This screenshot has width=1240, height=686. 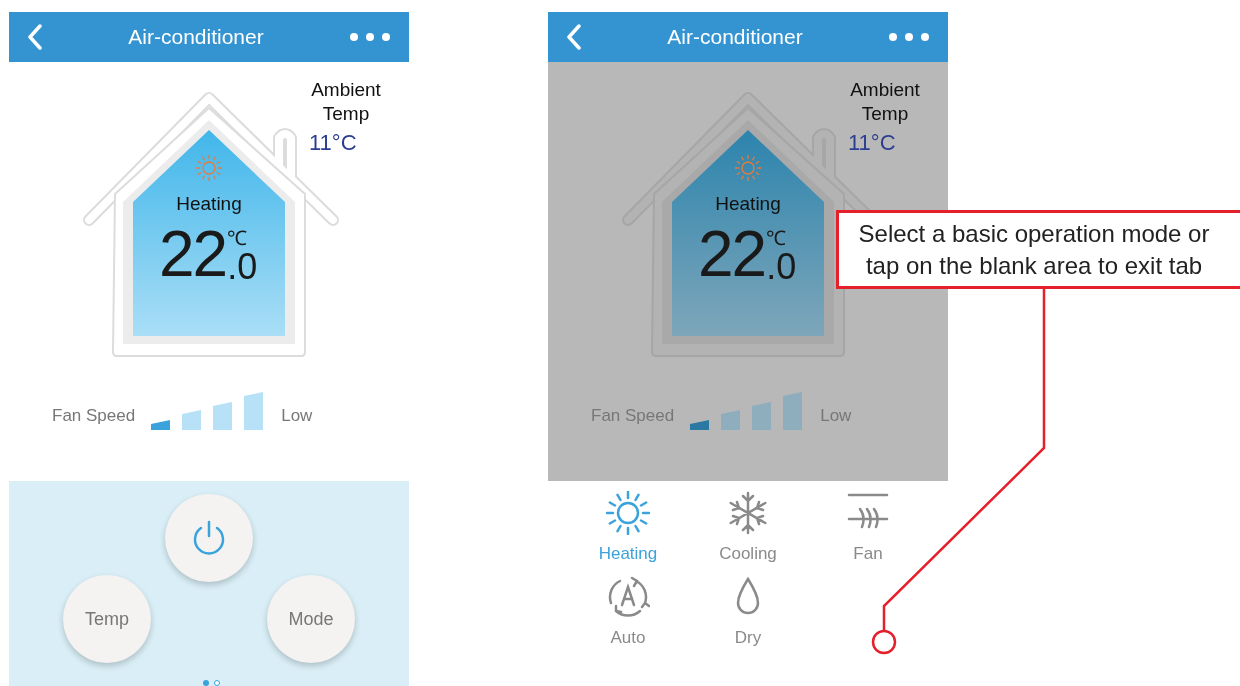 What do you see at coordinates (1038, 249) in the screenshot?
I see `callout-text: Select a basic operation mode or tap on the blank area to exit tab` at bounding box center [1038, 249].